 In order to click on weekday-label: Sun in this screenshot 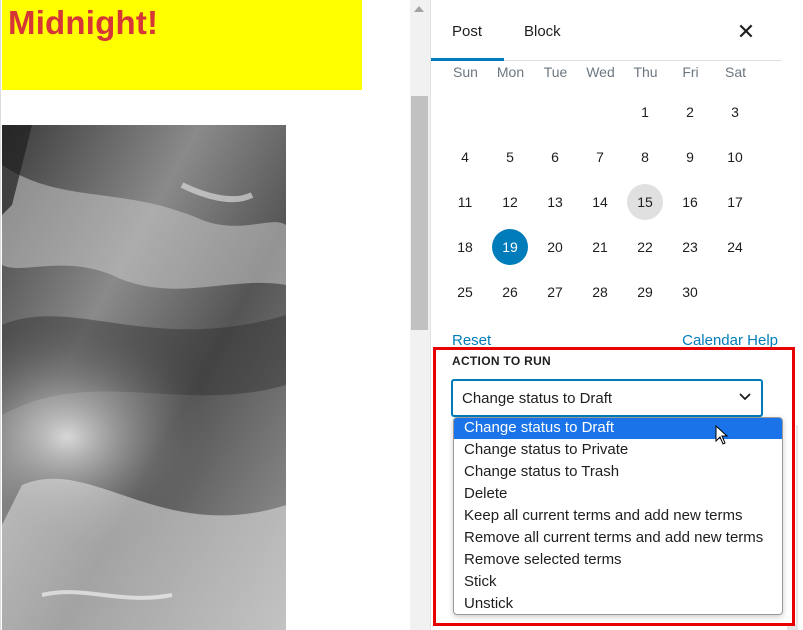, I will do `click(465, 72)`.